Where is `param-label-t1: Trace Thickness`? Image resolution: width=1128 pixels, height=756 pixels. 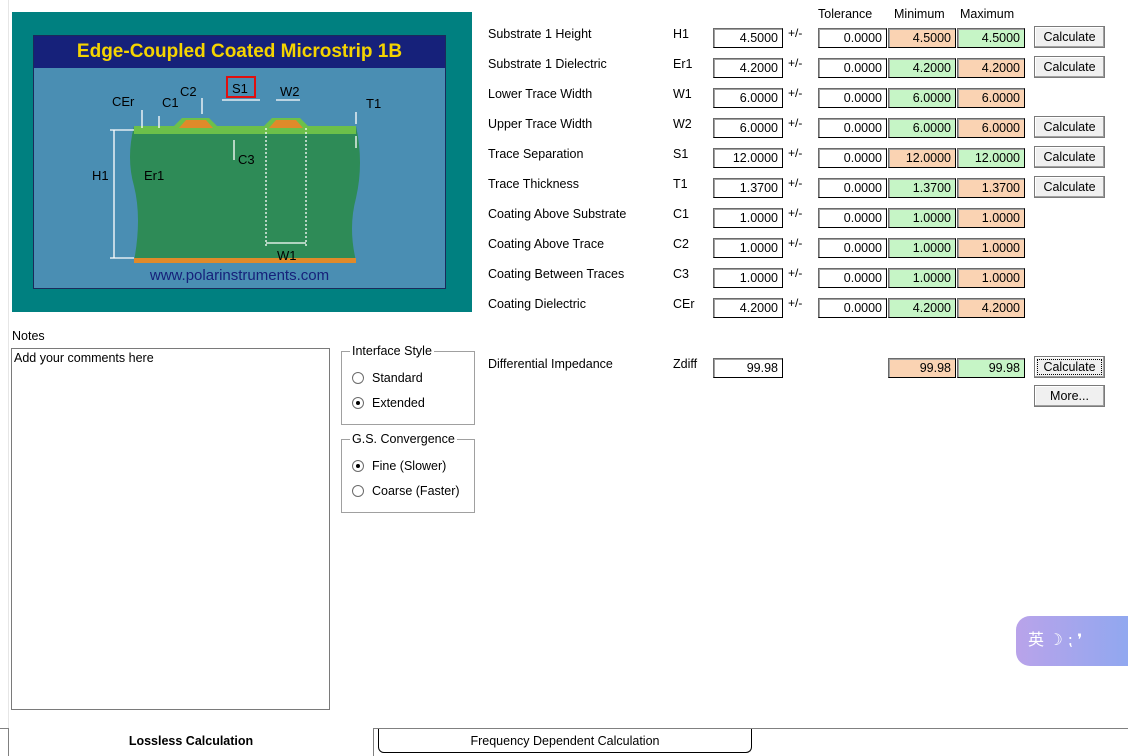 param-label-t1: Trace Thickness is located at coordinates (534, 184).